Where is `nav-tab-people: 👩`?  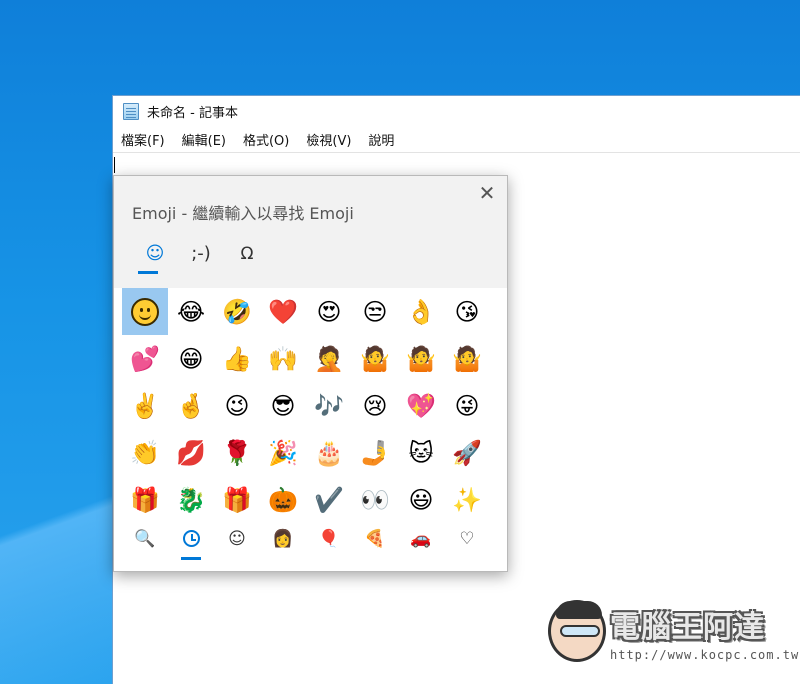
nav-tab-people: 👩 is located at coordinates (283, 544).